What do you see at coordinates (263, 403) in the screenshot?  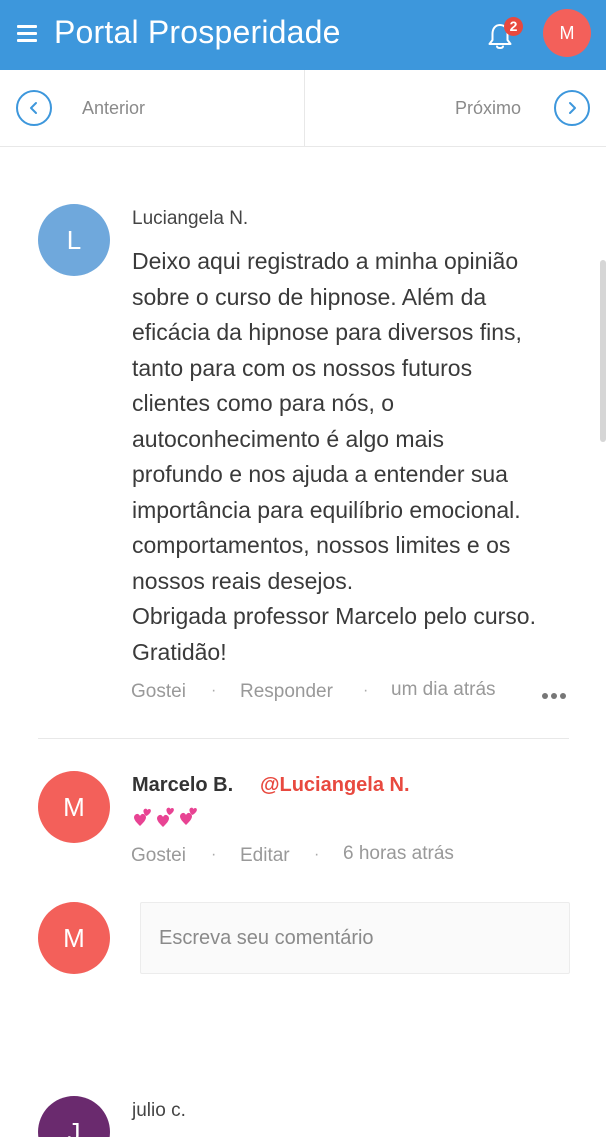 I see `comment-line: clientes como para nós, o` at bounding box center [263, 403].